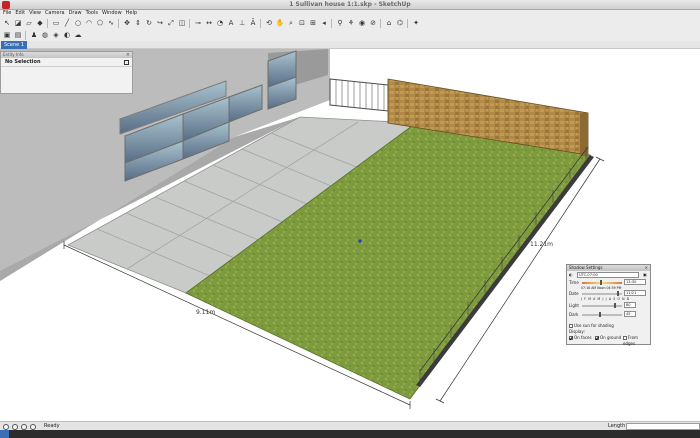 The image size is (700, 438). I want to click on pan-icon: ✋, so click(280, 23).